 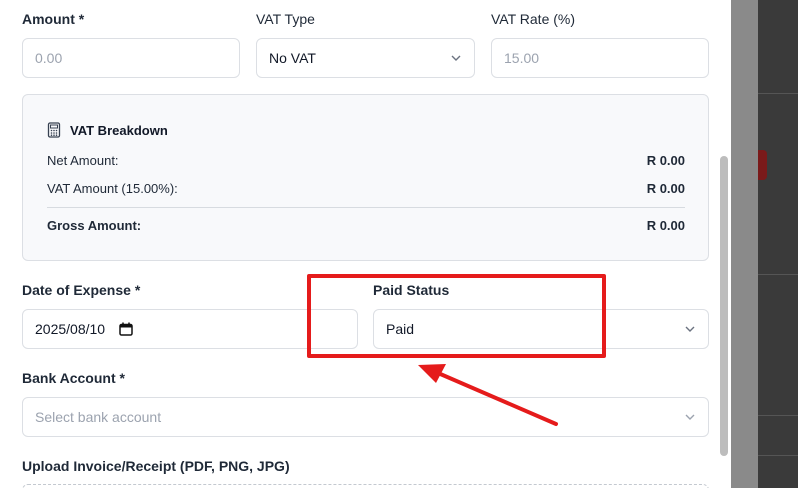 I want to click on bank-account-placeholder: Select bank account, so click(x=98, y=417).